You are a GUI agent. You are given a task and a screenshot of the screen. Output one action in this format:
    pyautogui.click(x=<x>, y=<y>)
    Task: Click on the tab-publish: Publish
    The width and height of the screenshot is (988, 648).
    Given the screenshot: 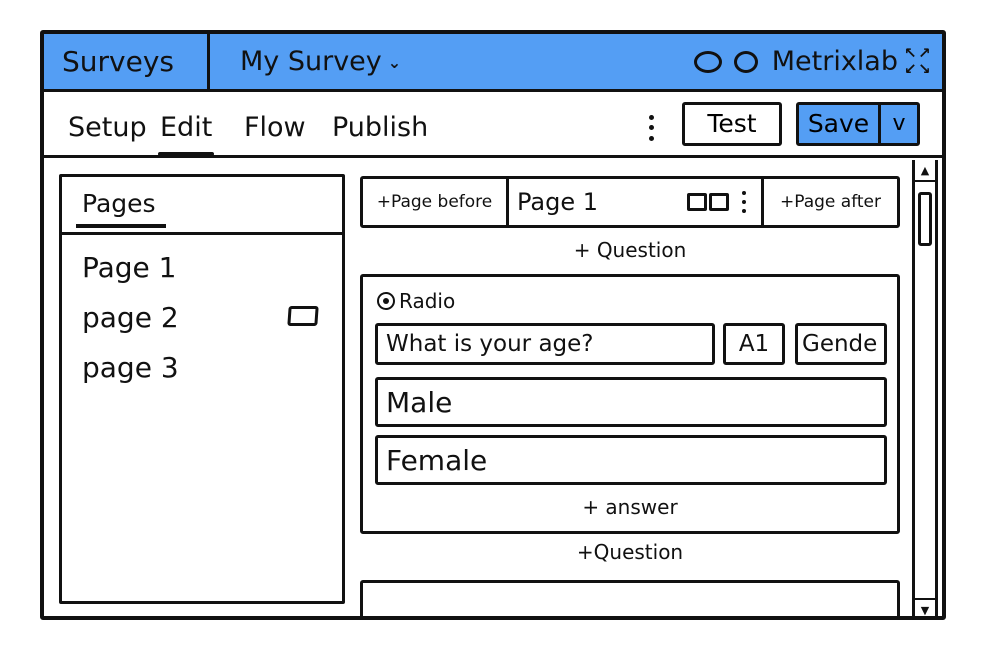 What is the action you would take?
    pyautogui.click(x=380, y=128)
    